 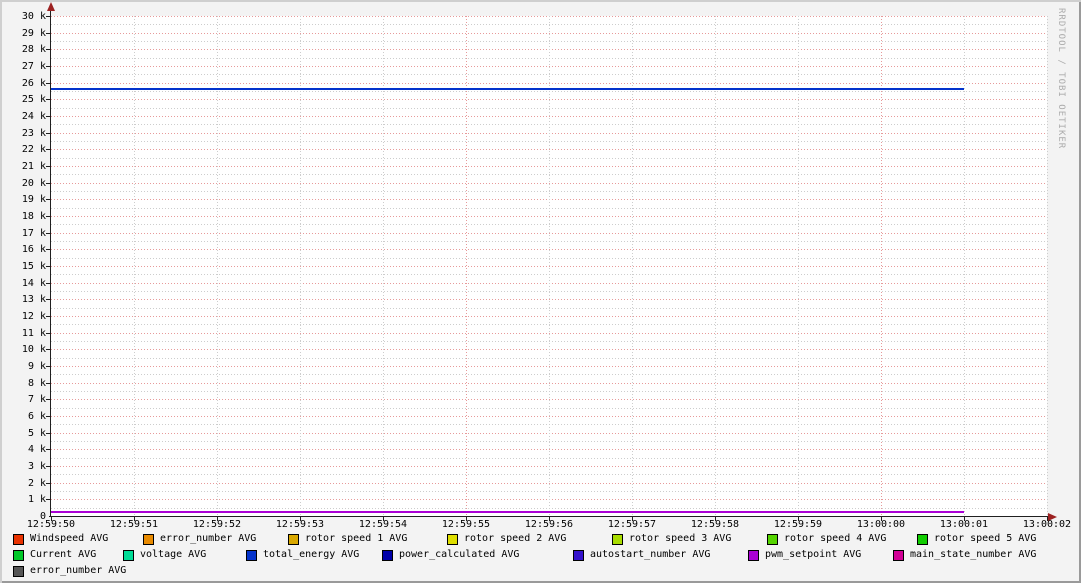 What do you see at coordinates (36, 416) in the screenshot?
I see `y-axis-tick-label: 6 k` at bounding box center [36, 416].